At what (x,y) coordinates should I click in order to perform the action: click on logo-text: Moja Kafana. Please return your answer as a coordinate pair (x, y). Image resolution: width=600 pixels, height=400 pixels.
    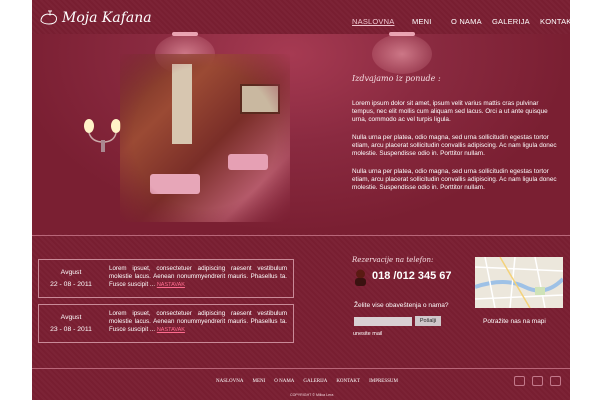
    Looking at the image, I should click on (107, 18).